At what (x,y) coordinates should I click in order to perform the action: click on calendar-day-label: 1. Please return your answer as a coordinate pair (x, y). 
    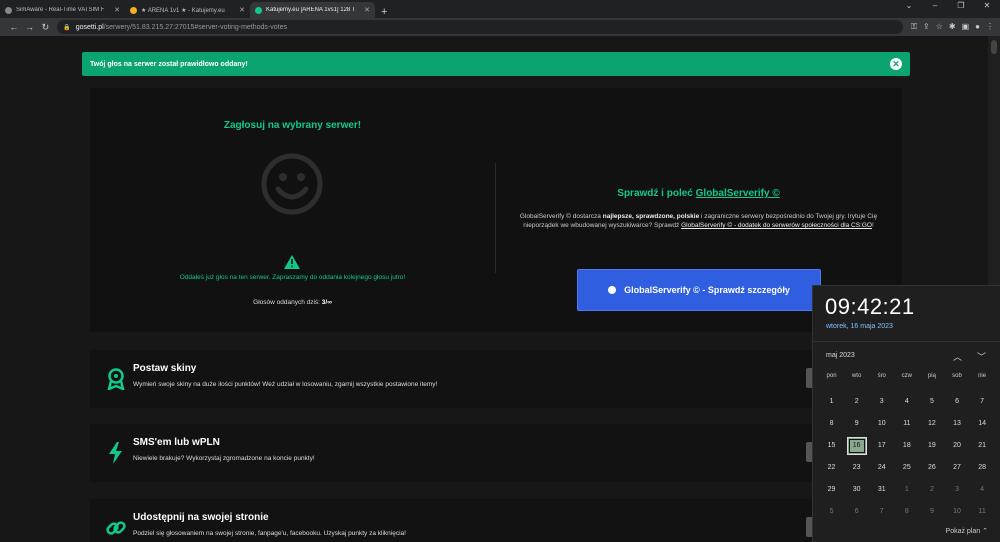
    Looking at the image, I should click on (906, 489).